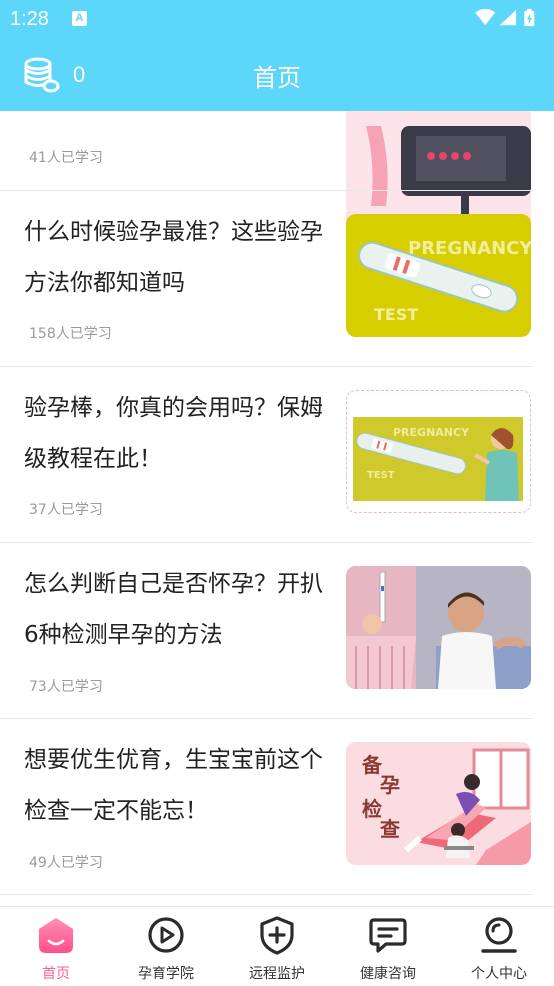  What do you see at coordinates (390, 829) in the screenshot?
I see `thumb-text: 查` at bounding box center [390, 829].